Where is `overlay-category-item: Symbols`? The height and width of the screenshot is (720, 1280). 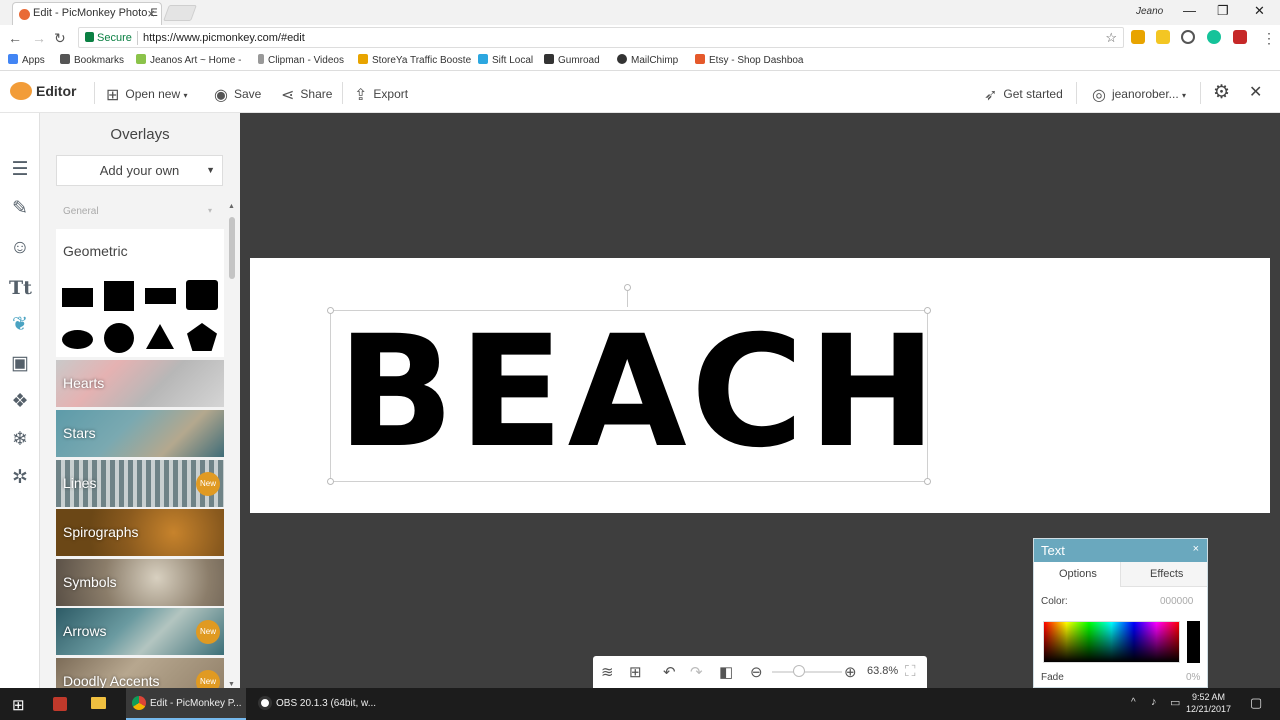 overlay-category-item: Symbols is located at coordinates (140, 582).